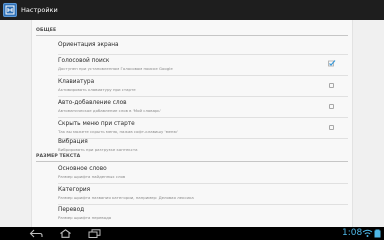 The width and height of the screenshot is (384, 240). What do you see at coordinates (92, 103) in the screenshot?
I see `pref-title: Авто-добавление слов` at bounding box center [92, 103].